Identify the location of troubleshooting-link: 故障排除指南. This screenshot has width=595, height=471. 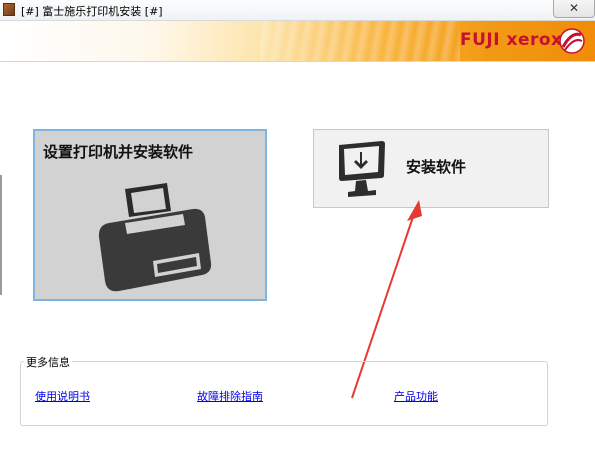
(230, 396).